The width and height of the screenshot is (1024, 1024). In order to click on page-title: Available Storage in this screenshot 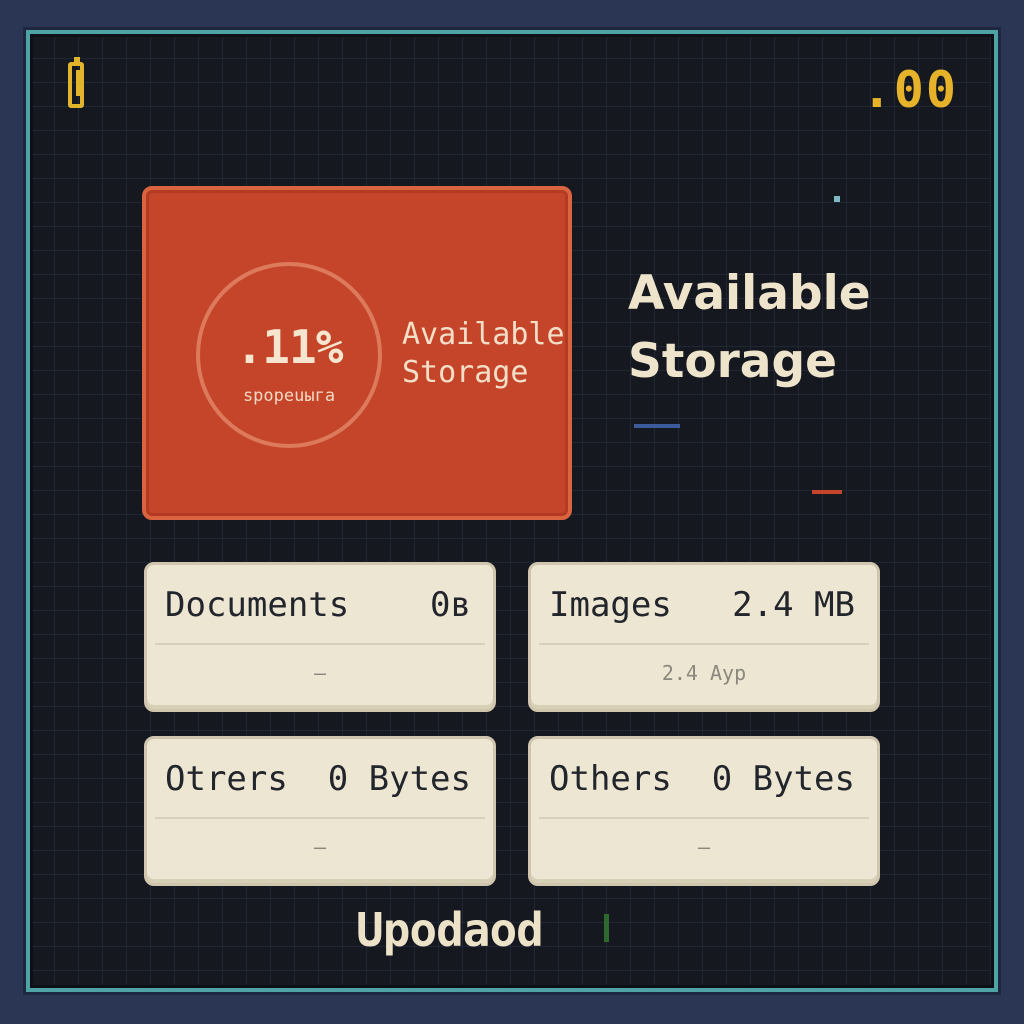, I will do `click(749, 327)`.